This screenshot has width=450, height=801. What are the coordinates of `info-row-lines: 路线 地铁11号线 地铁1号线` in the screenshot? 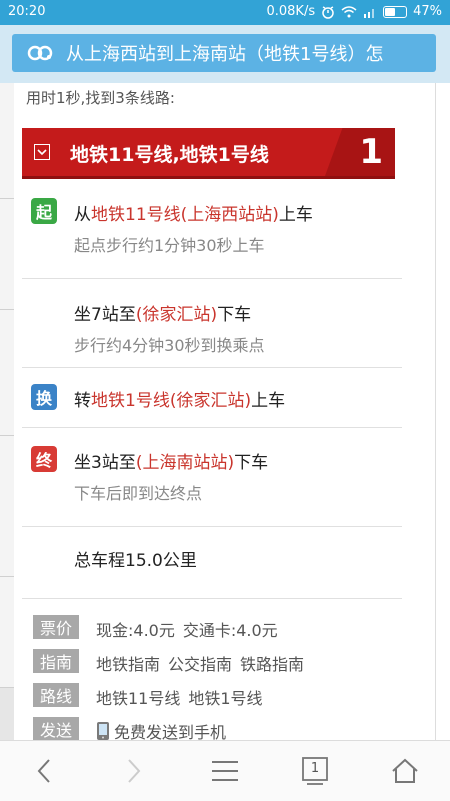 It's located at (213, 696).